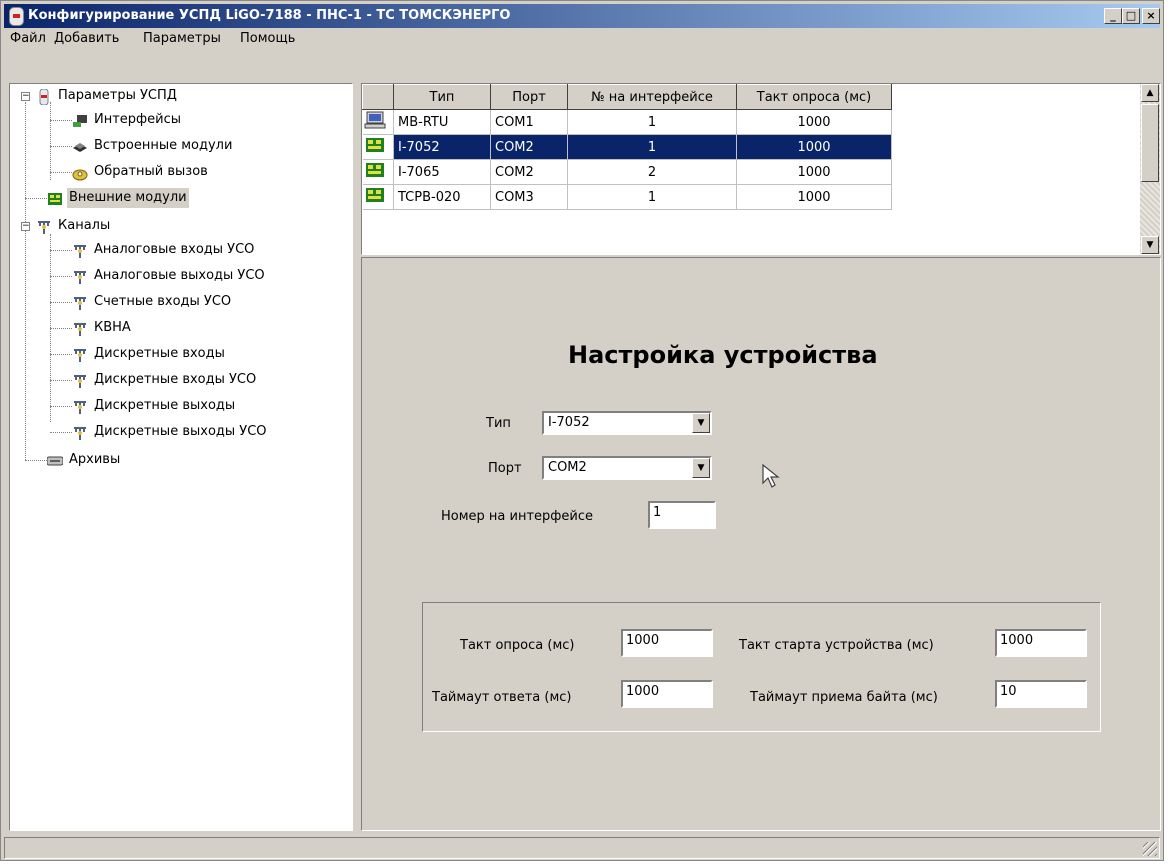  I want to click on scroll-up-button: ▲, so click(1150, 93).